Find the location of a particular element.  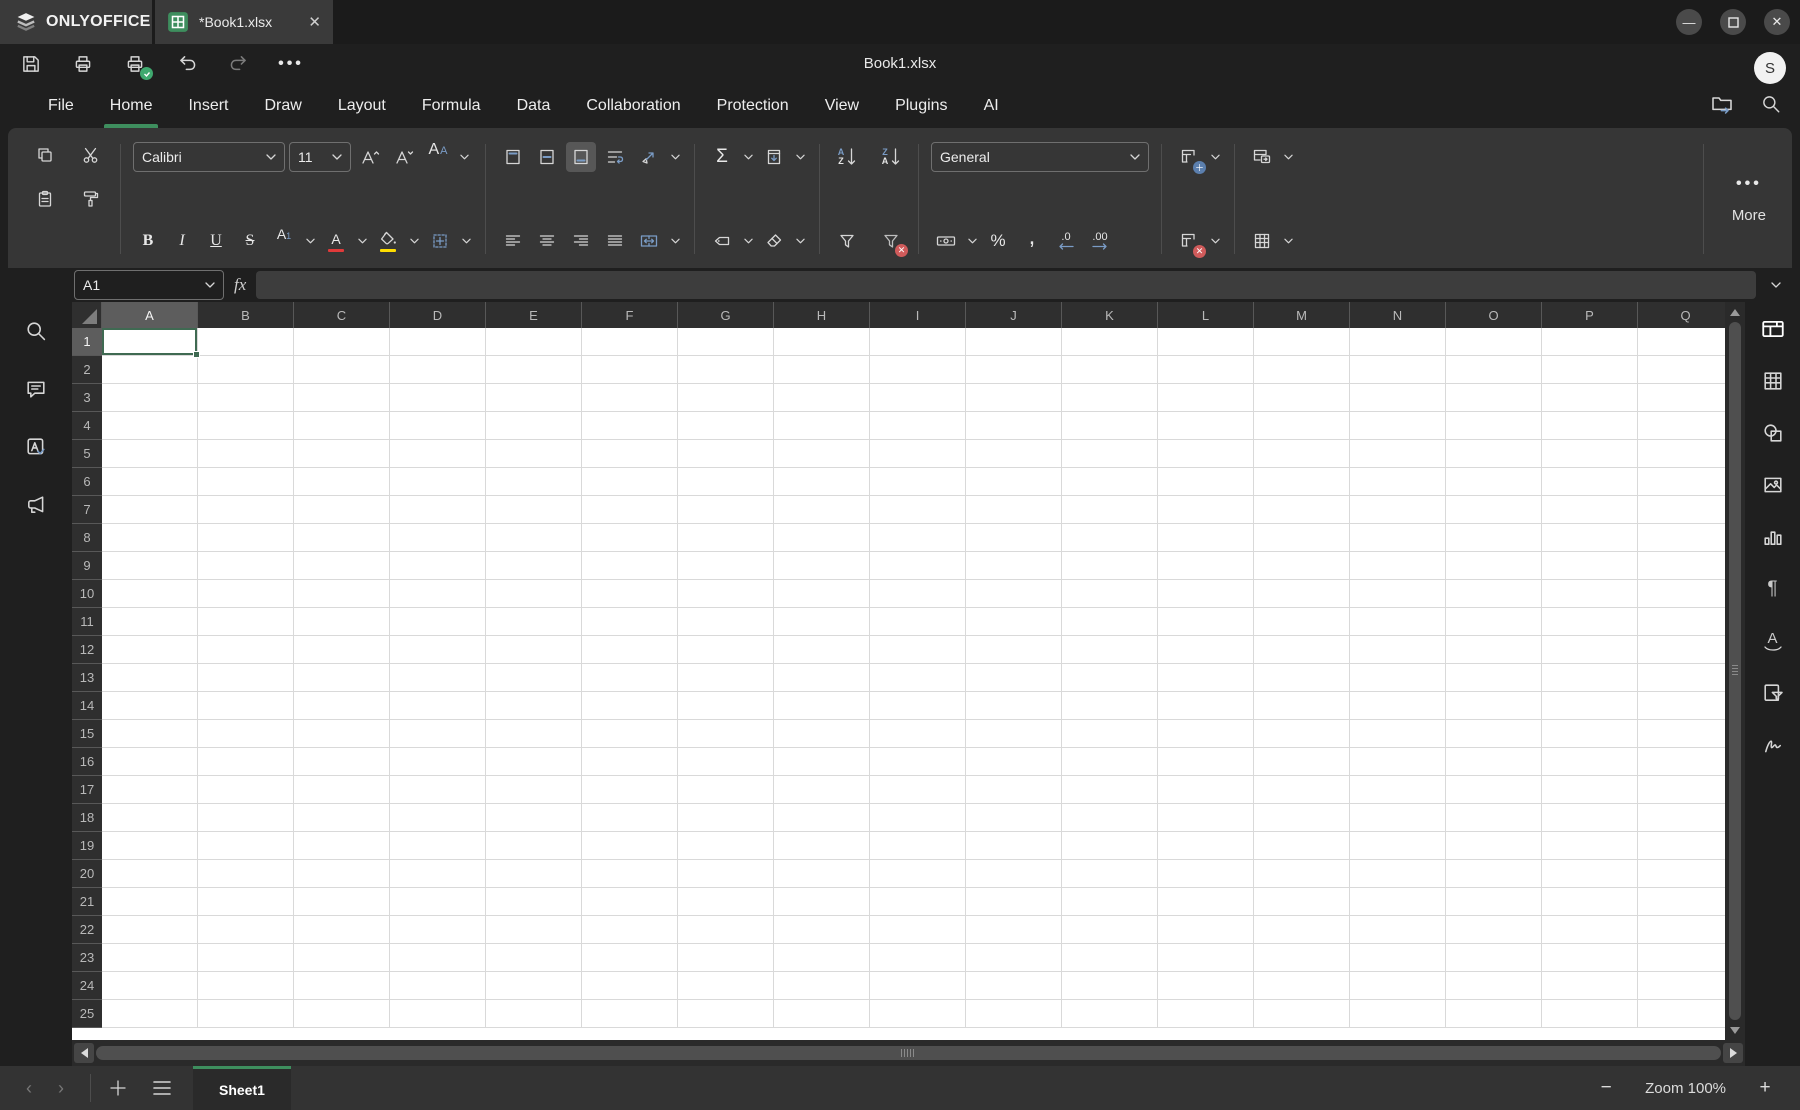

cell-F25 is located at coordinates (630, 1014).